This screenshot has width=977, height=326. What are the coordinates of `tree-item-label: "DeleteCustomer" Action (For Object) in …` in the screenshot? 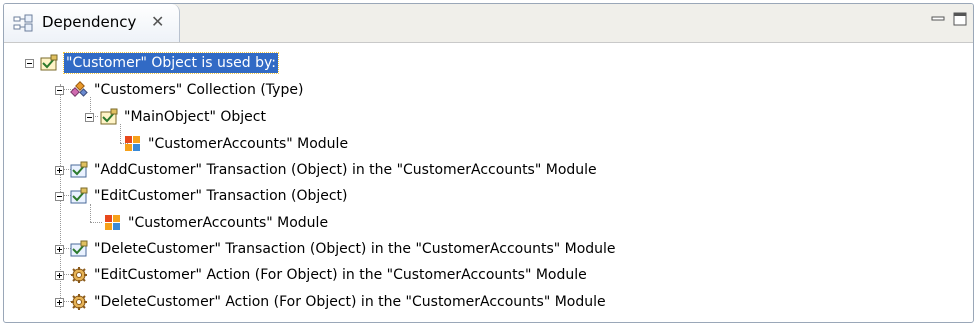 It's located at (350, 302).